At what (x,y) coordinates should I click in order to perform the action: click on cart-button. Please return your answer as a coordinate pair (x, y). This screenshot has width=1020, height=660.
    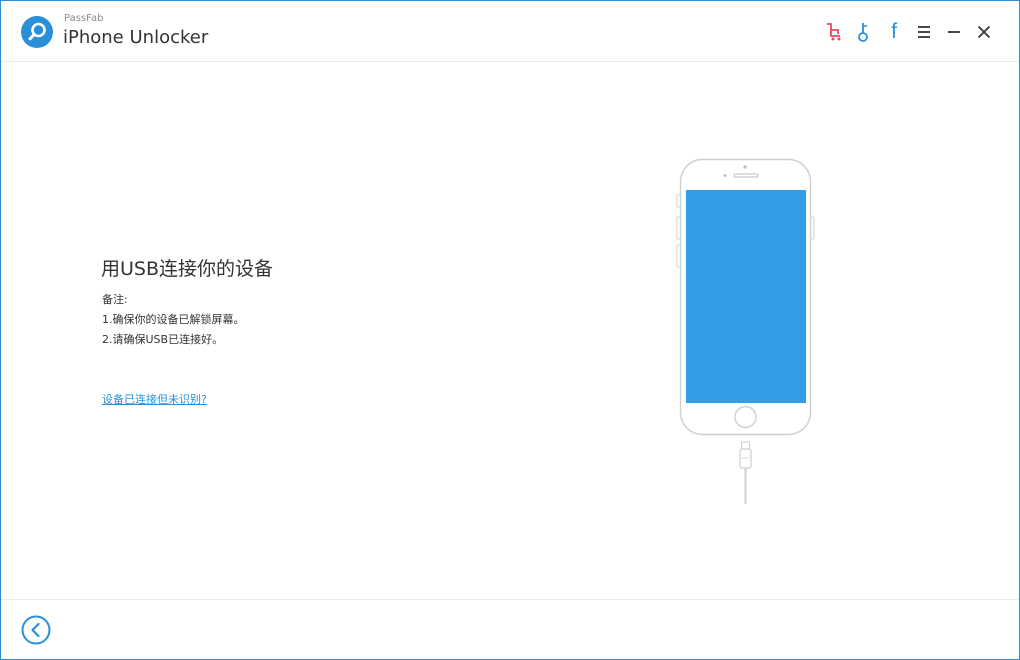
    Looking at the image, I should click on (834, 32).